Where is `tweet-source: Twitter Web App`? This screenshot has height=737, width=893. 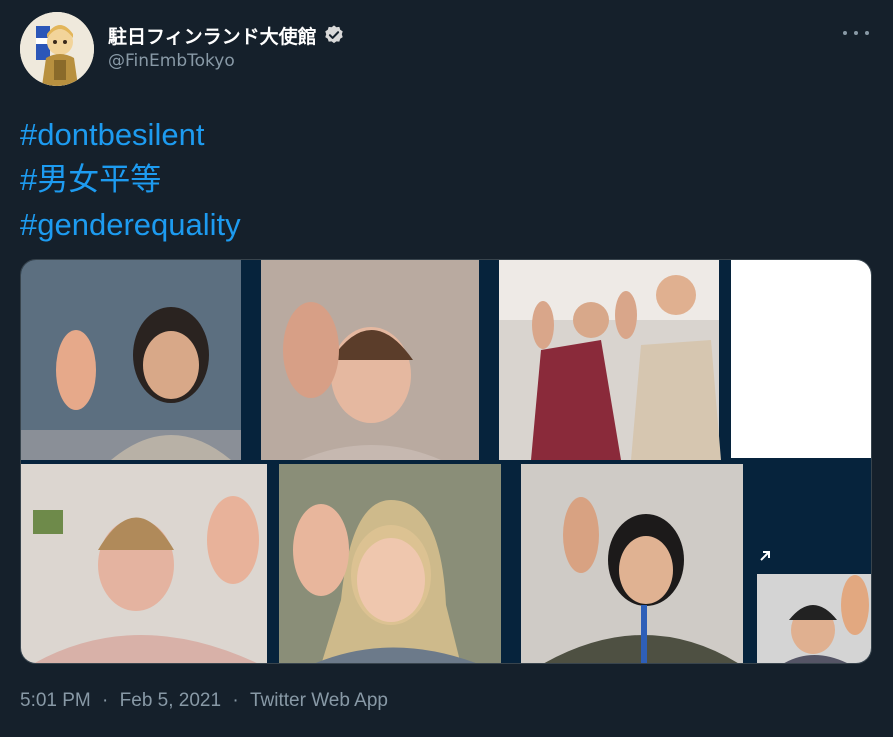
tweet-source: Twitter Web App is located at coordinates (319, 700).